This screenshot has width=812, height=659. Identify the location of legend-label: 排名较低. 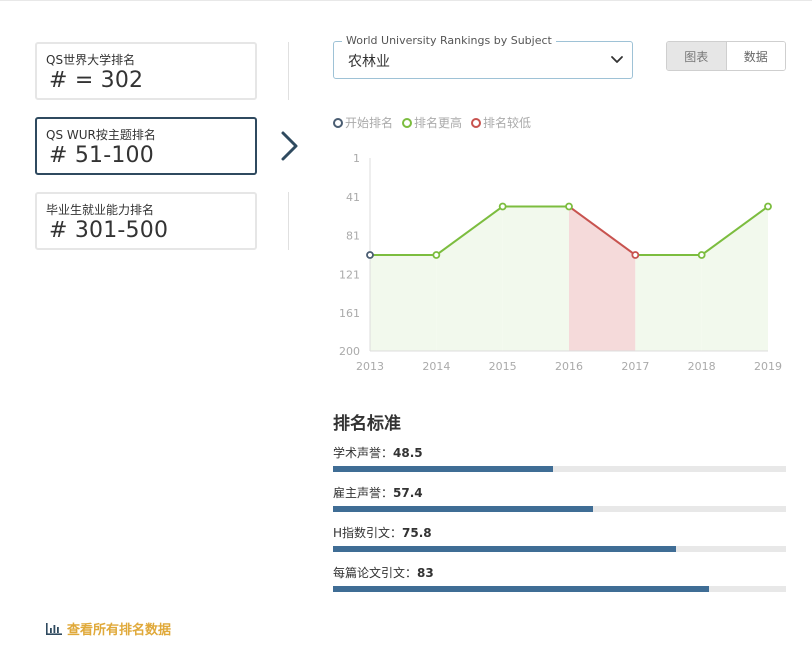
(507, 123).